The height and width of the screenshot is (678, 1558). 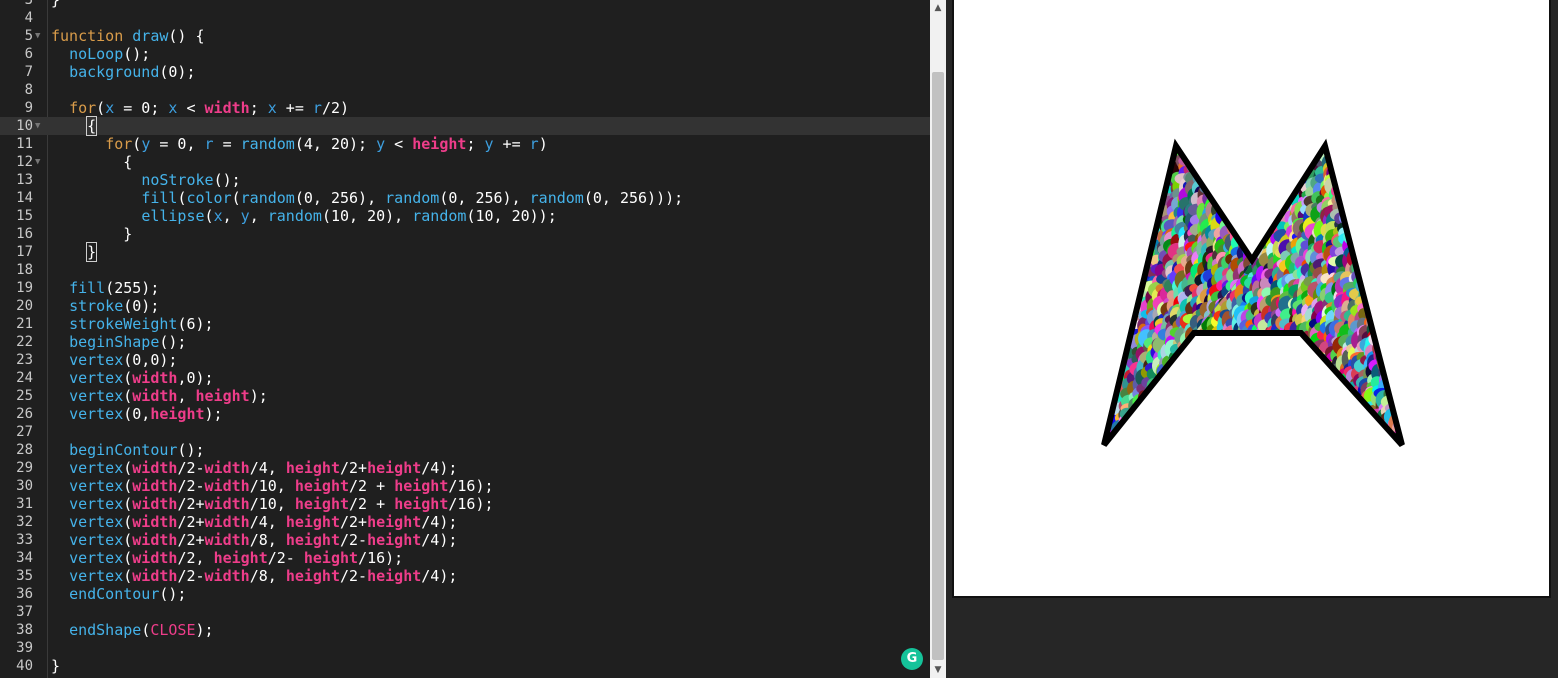 What do you see at coordinates (465, 414) in the screenshot?
I see `code-line: 26 vertex(0,height);` at bounding box center [465, 414].